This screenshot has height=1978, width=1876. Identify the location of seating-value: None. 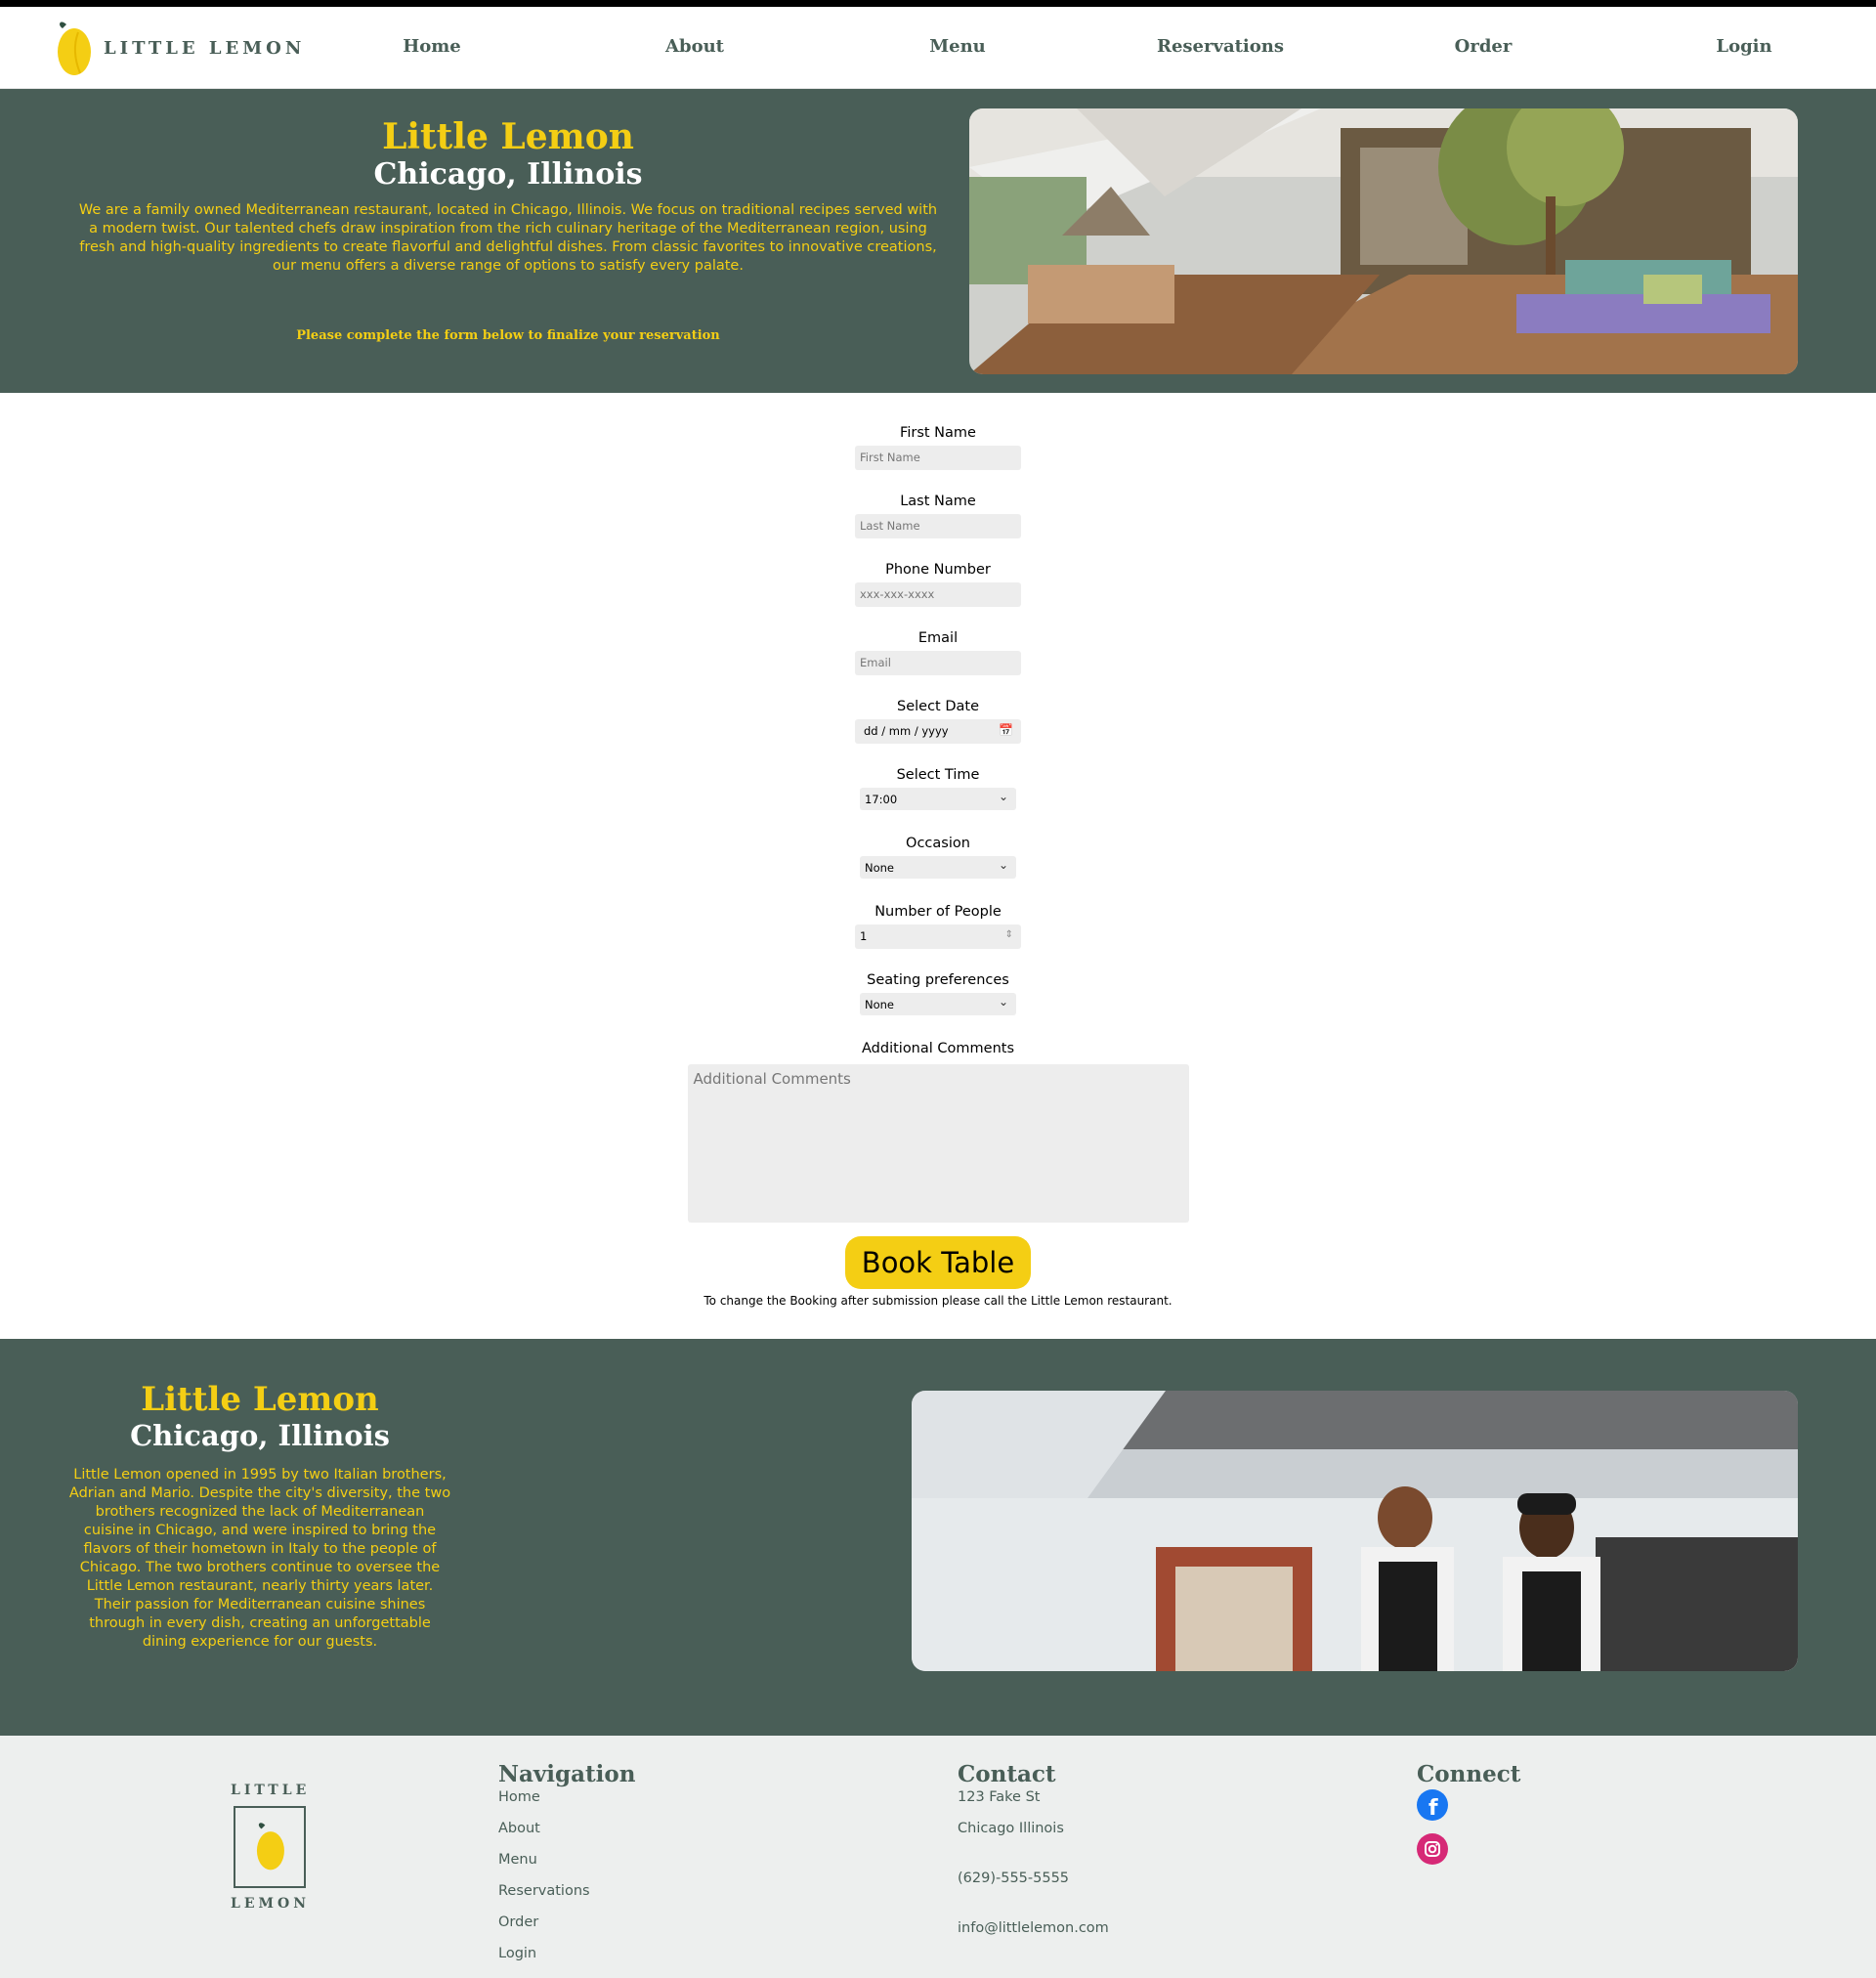
(880, 1004).